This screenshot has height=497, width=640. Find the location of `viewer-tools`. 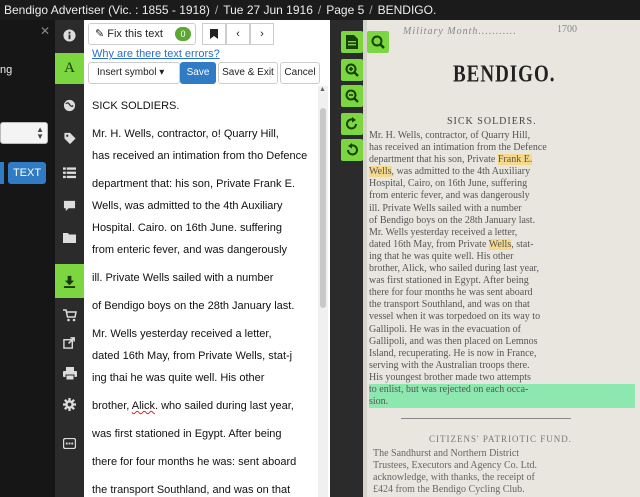

viewer-tools is located at coordinates (362, 95).